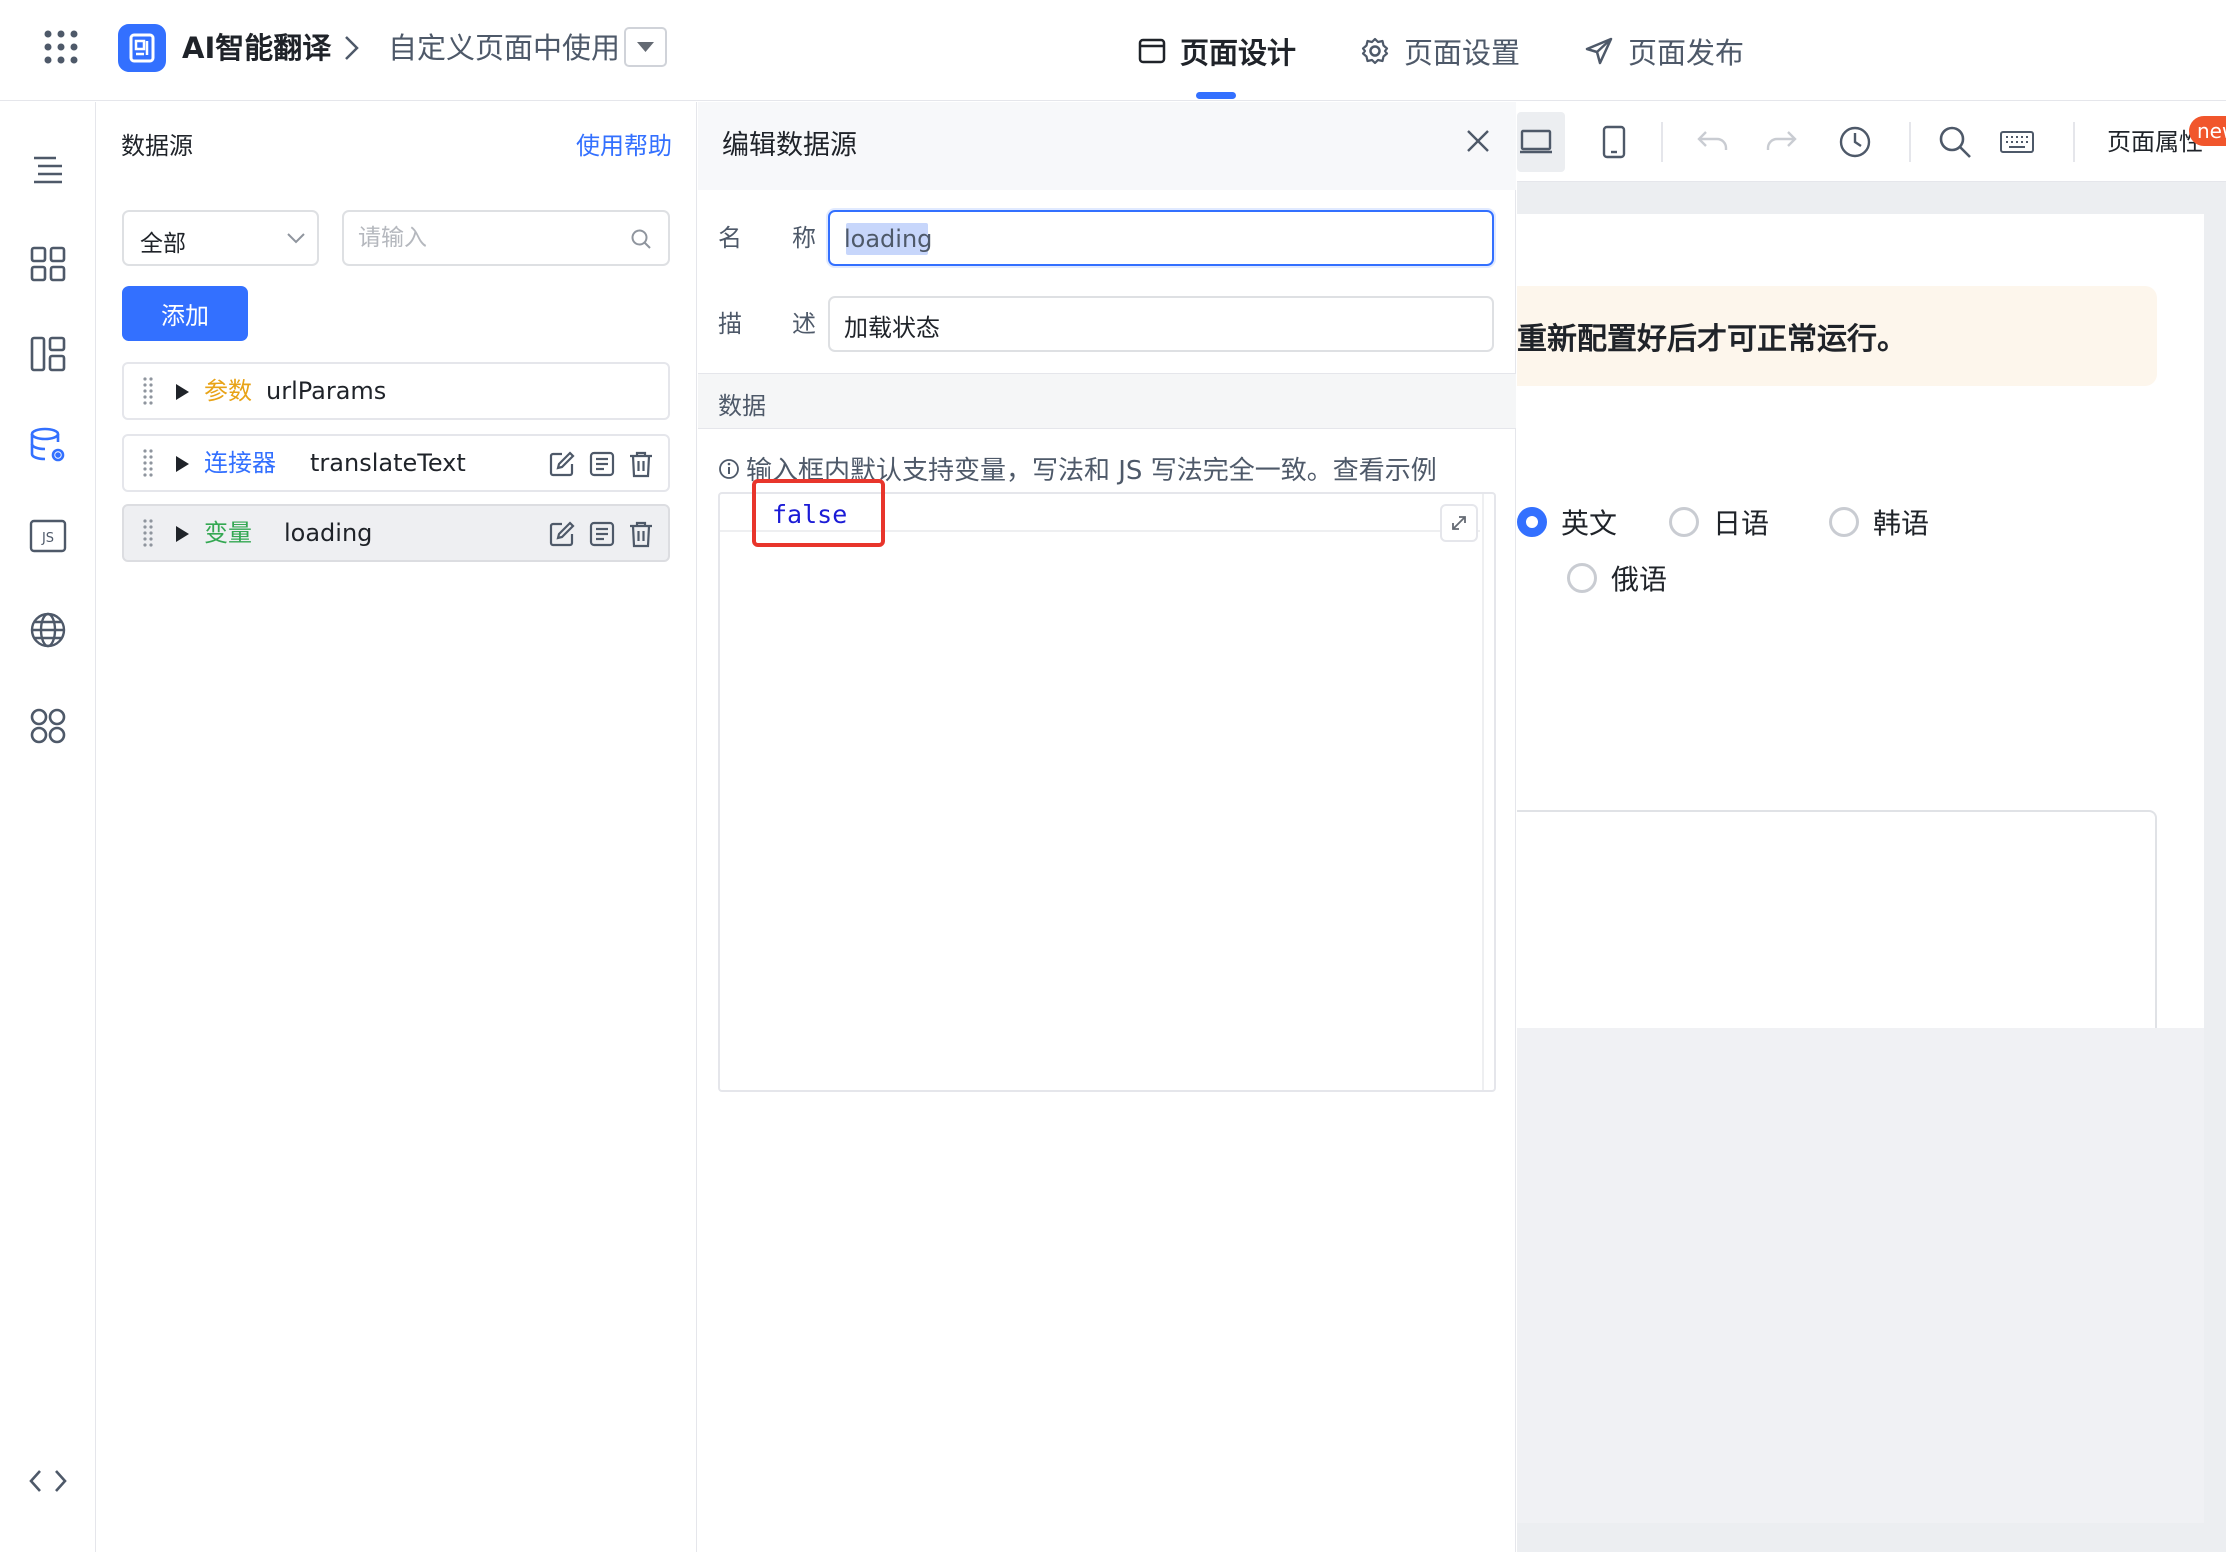 The width and height of the screenshot is (2226, 1552). What do you see at coordinates (1781, 141) in the screenshot?
I see `redo-icon` at bounding box center [1781, 141].